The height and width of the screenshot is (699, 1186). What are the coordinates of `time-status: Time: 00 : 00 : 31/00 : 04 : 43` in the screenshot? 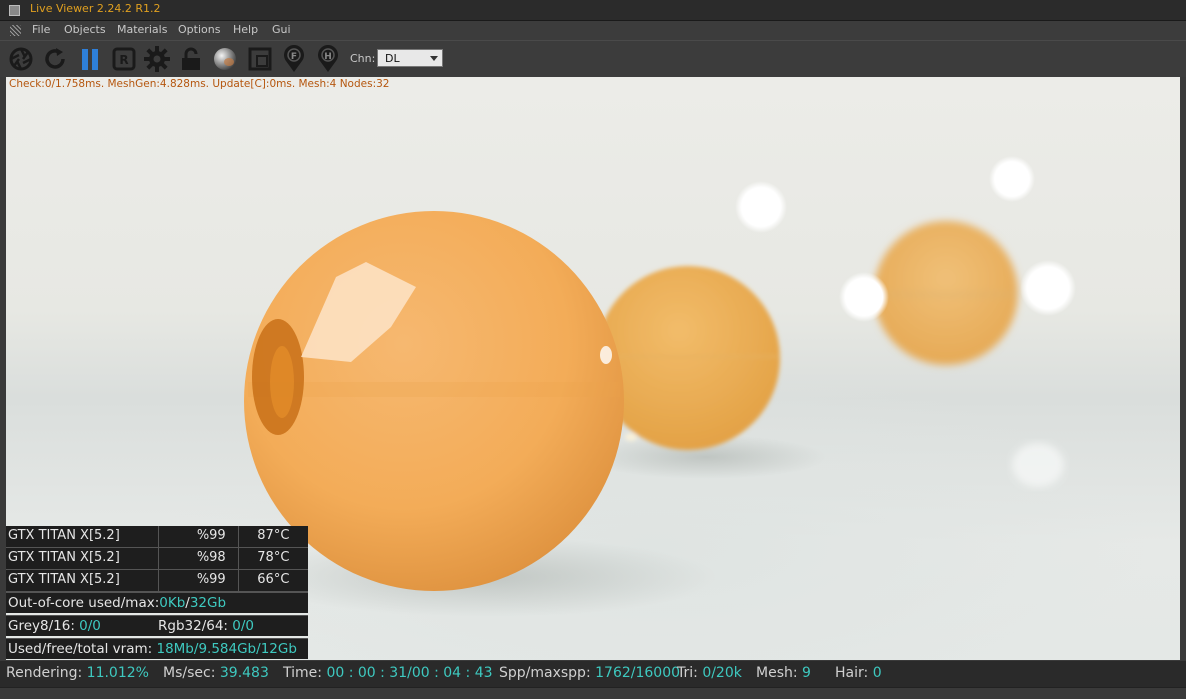 It's located at (388, 673).